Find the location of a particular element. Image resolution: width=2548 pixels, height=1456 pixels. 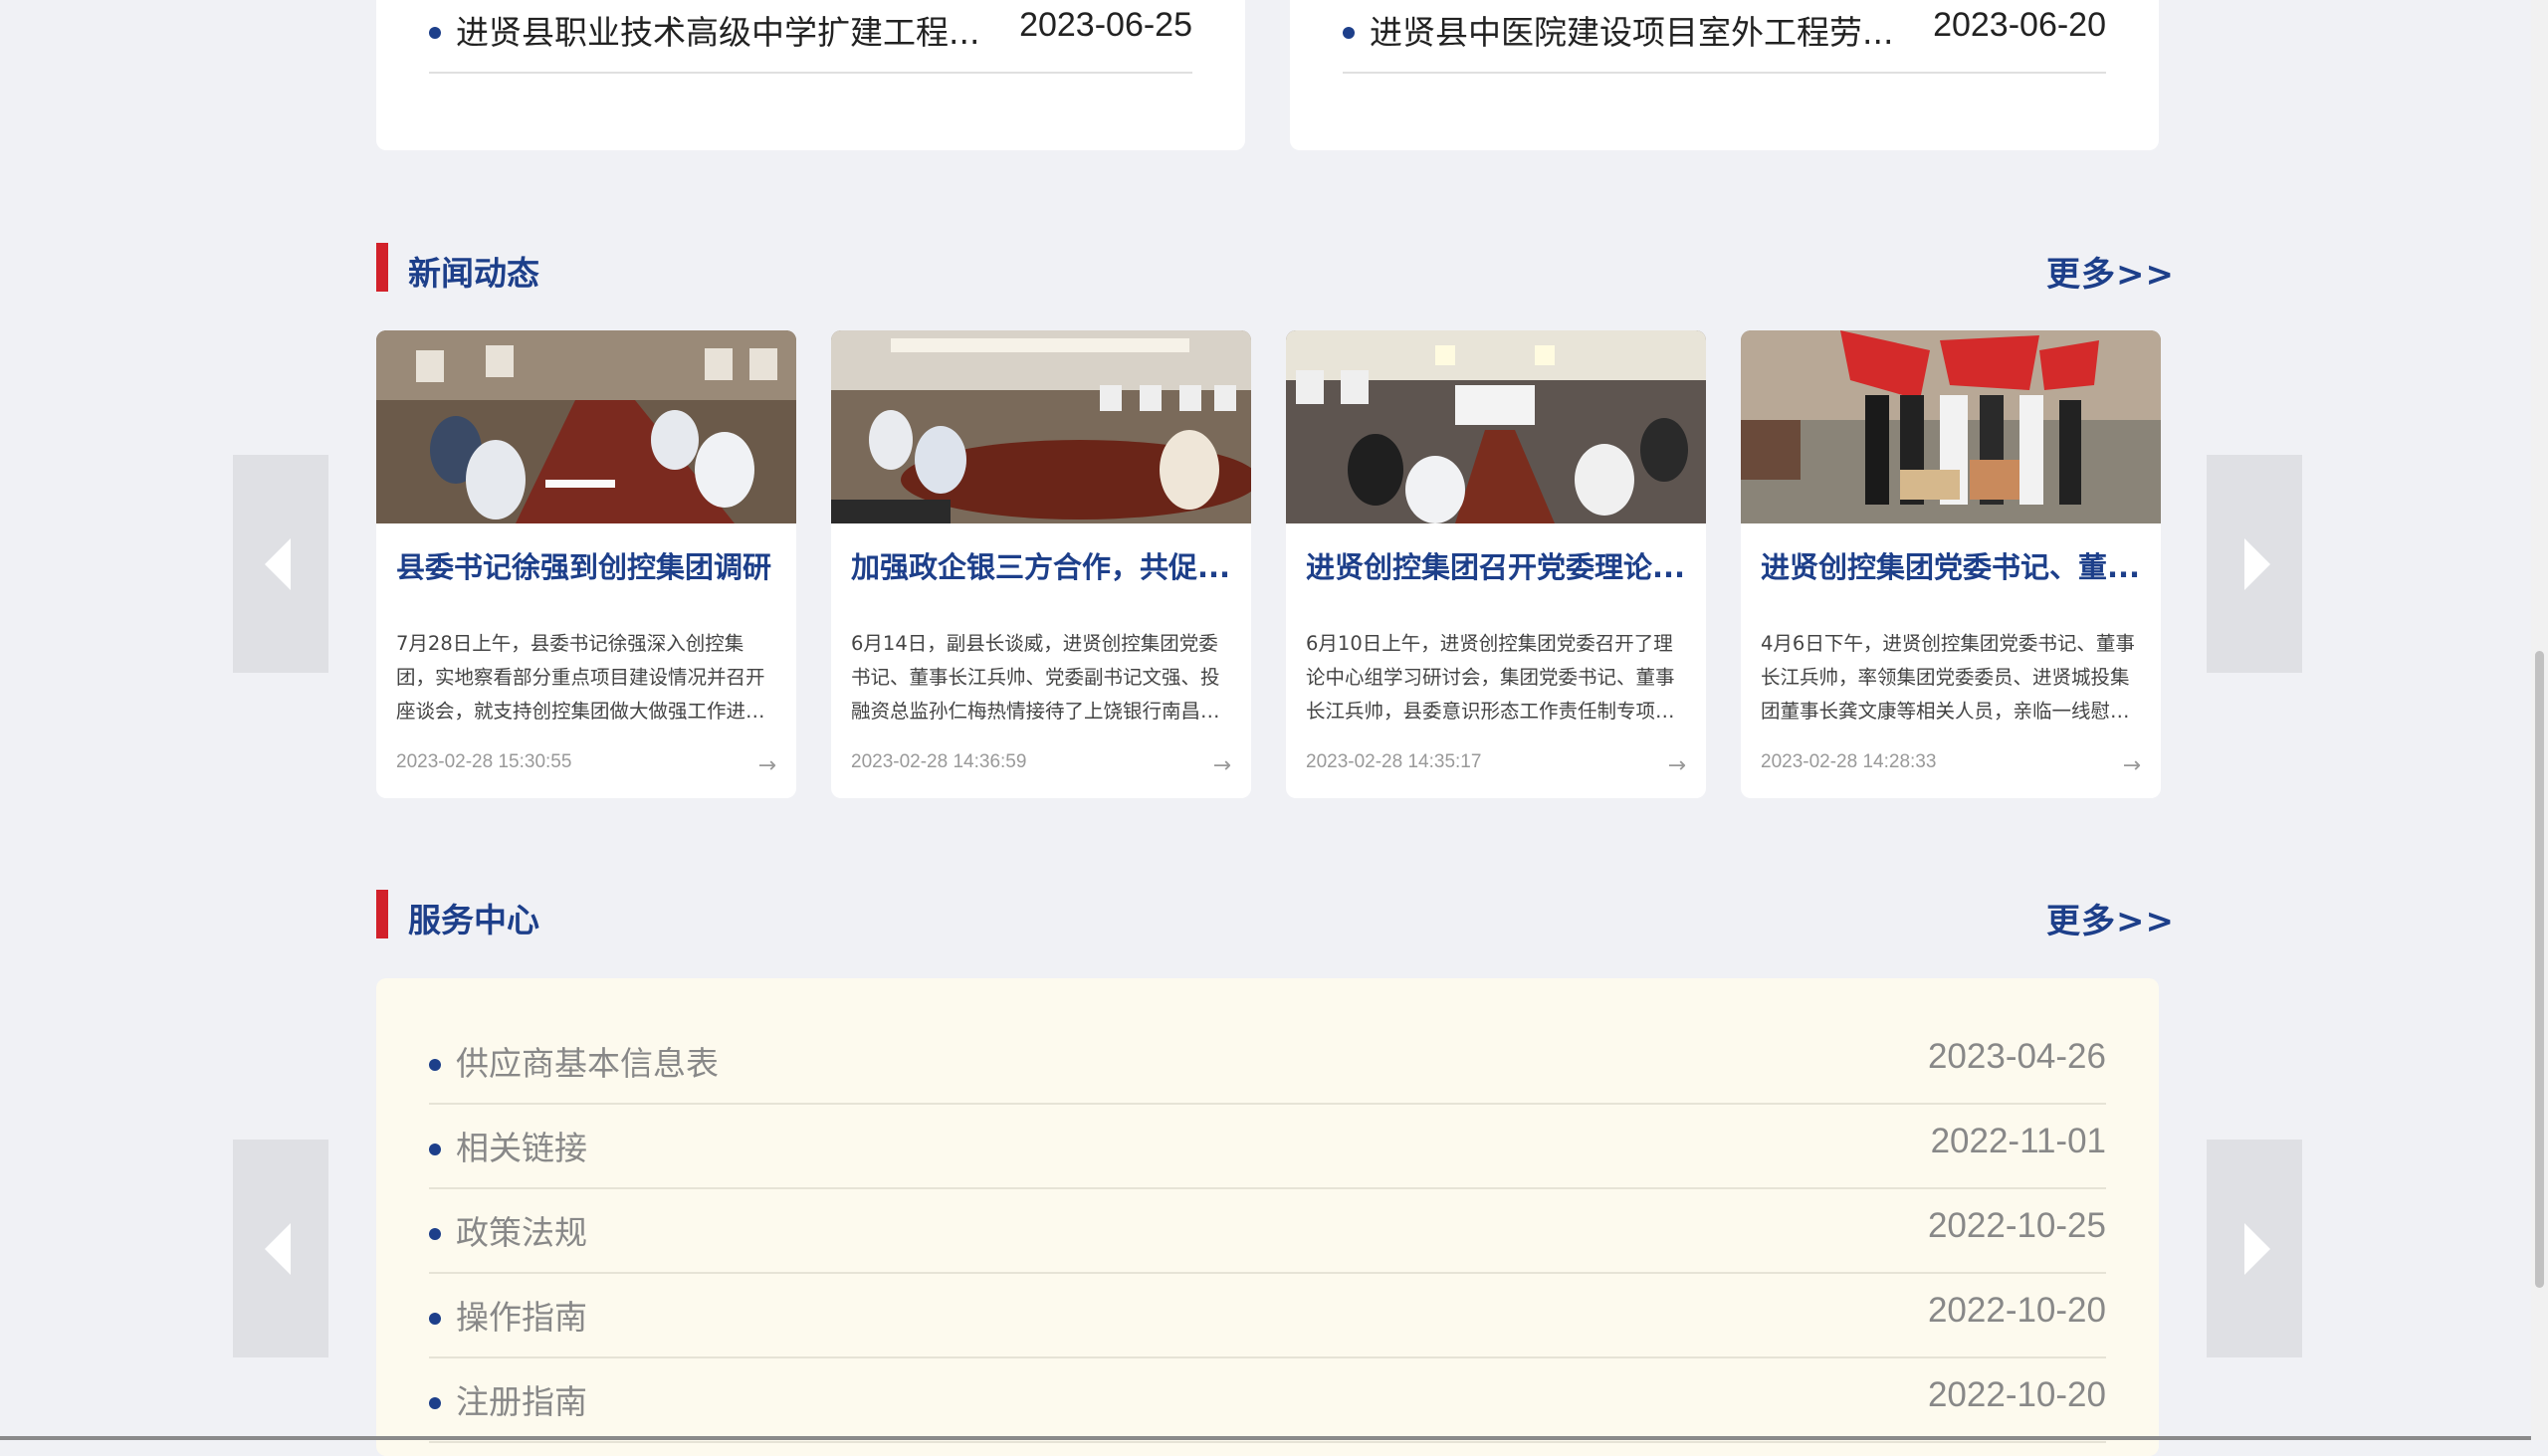

service-title: 操作指南 is located at coordinates (521, 1315).